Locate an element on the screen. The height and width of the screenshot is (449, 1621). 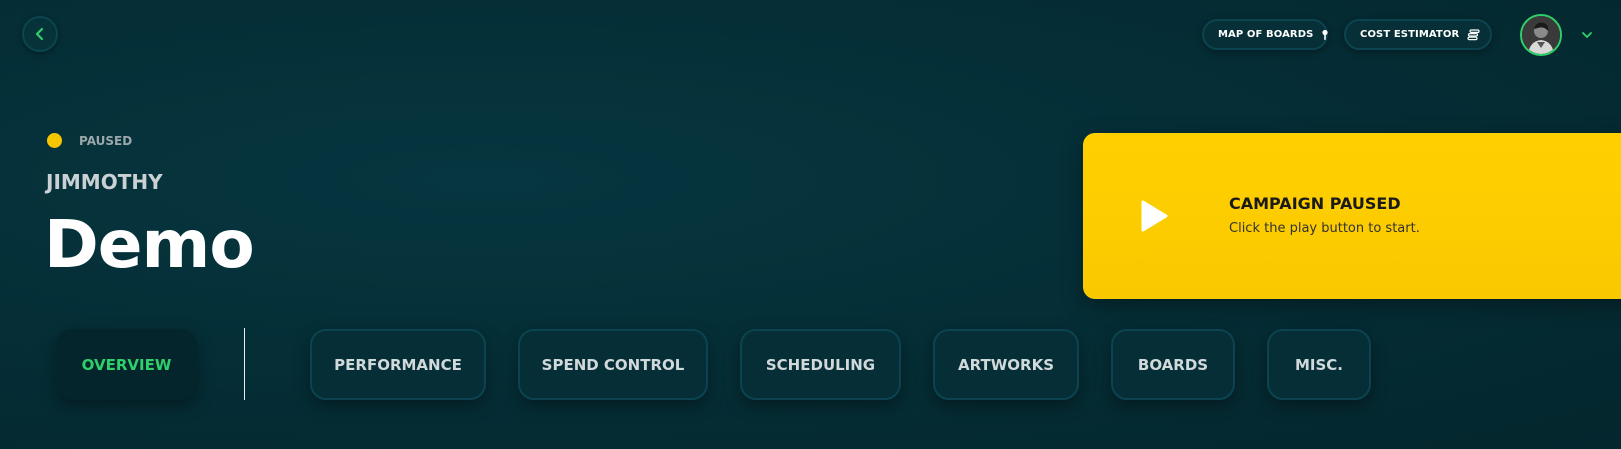
chevron-down-icon is located at coordinates (1587, 35).